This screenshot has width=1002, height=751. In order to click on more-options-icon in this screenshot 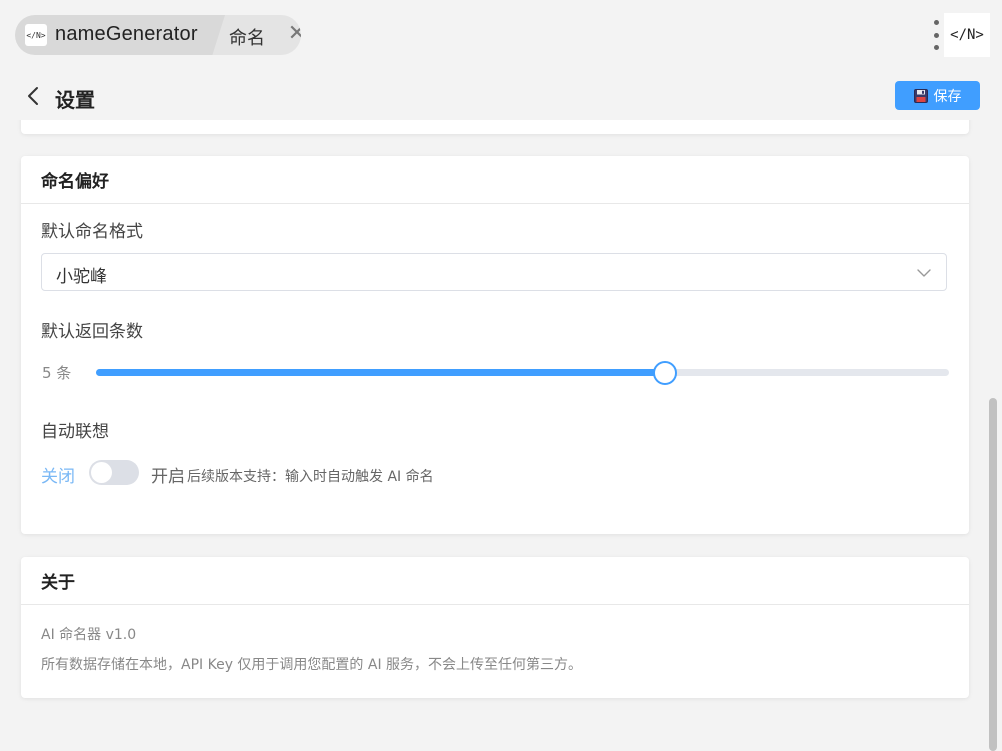, I will do `click(936, 35)`.